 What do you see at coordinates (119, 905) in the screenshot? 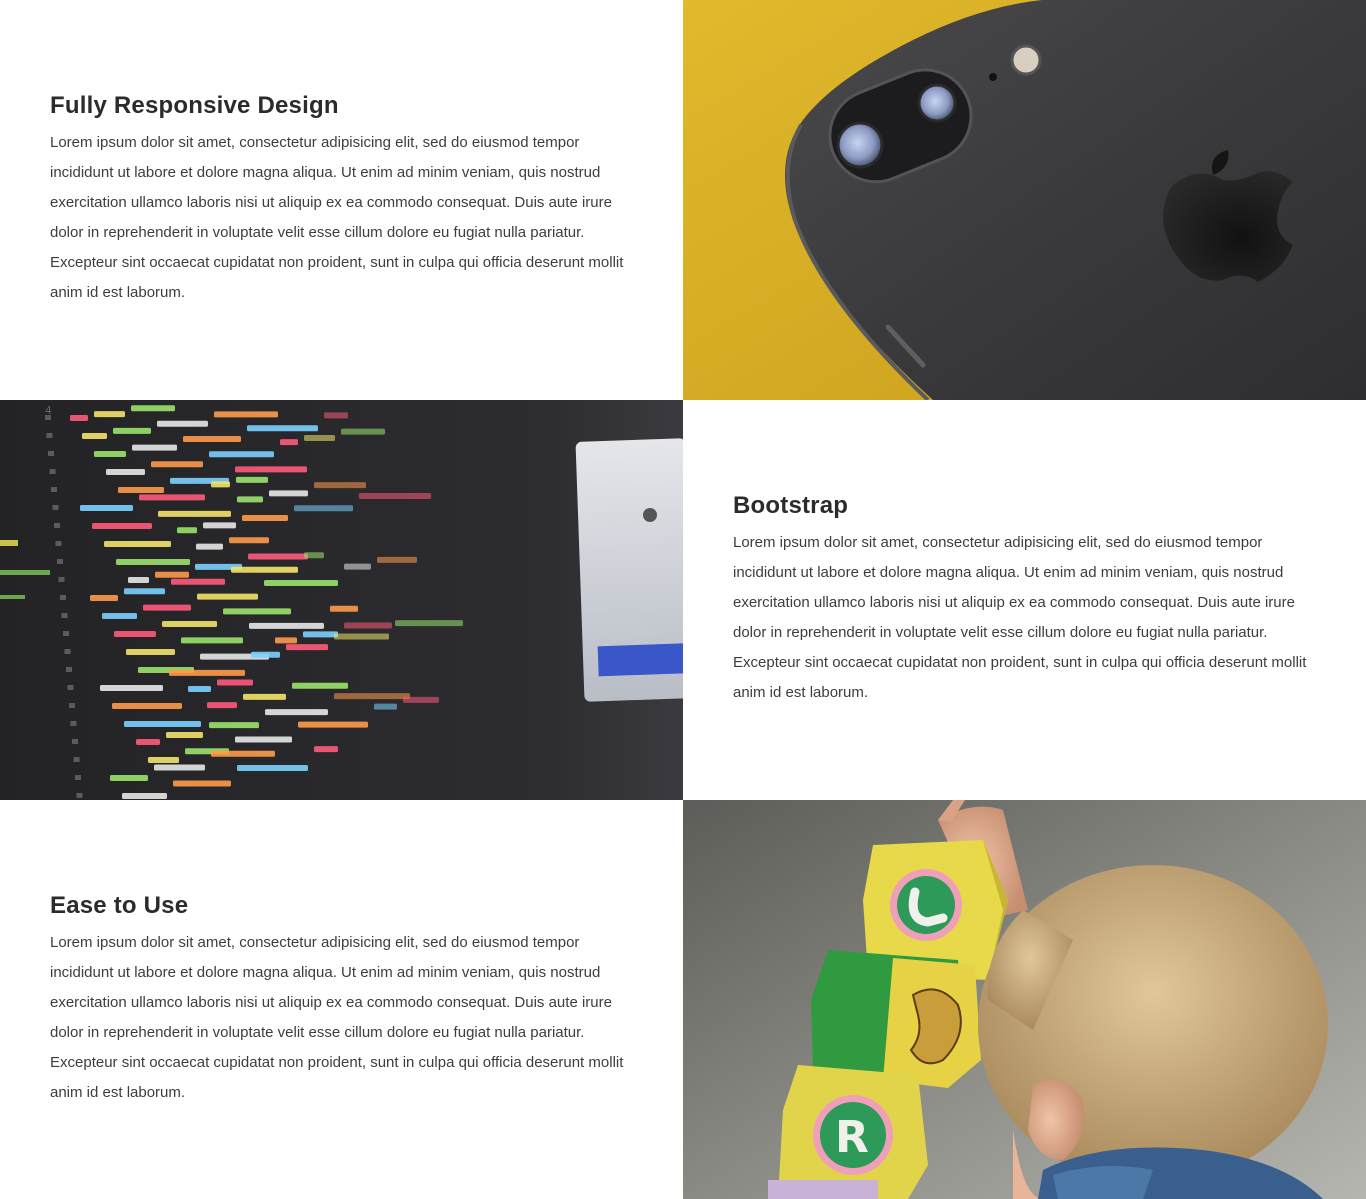
I see `feature-title: Ease to Use` at bounding box center [119, 905].